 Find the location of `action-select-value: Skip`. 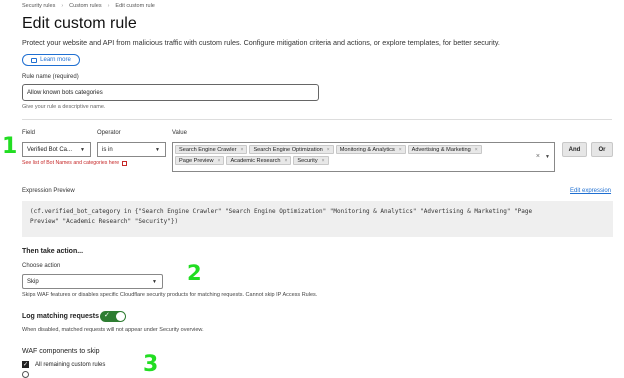

action-select-value: Skip is located at coordinates (33, 281).